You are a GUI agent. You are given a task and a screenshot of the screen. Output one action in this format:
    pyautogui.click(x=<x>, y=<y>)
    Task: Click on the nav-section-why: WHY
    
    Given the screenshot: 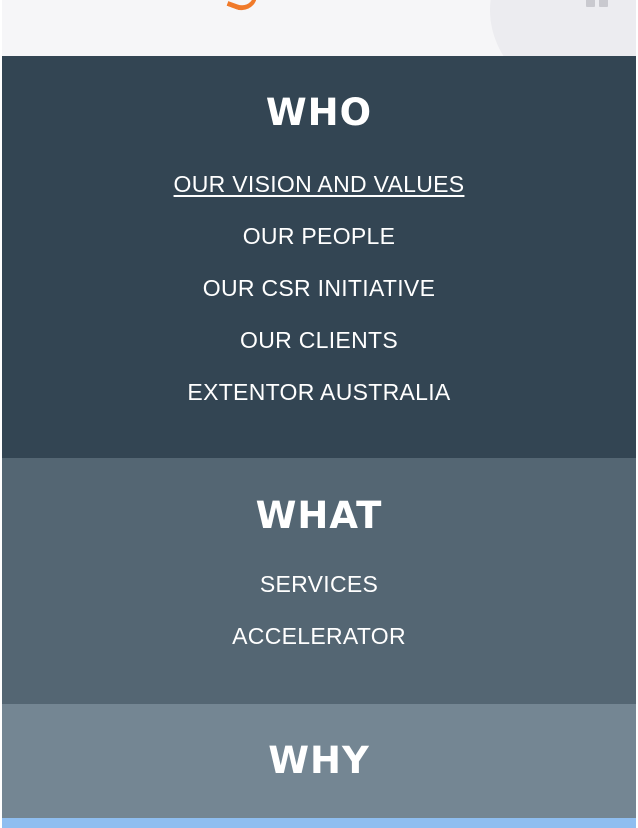 What is the action you would take?
    pyautogui.click(x=319, y=761)
    